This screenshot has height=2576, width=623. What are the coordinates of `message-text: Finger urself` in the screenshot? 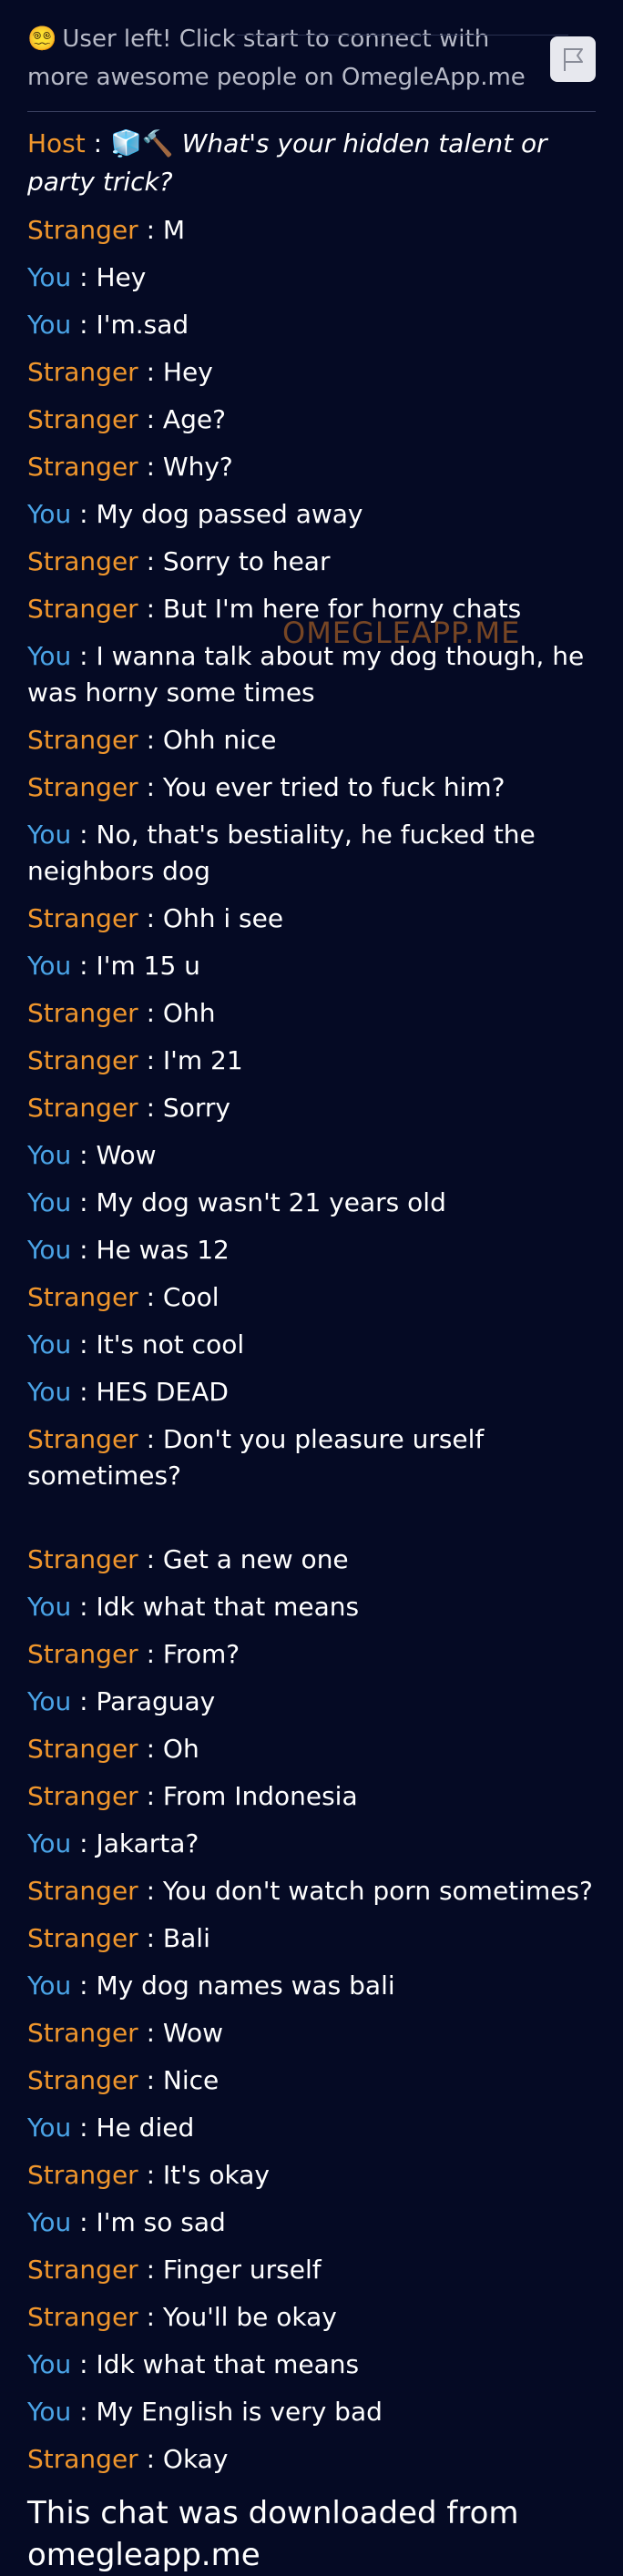 It's located at (242, 2270).